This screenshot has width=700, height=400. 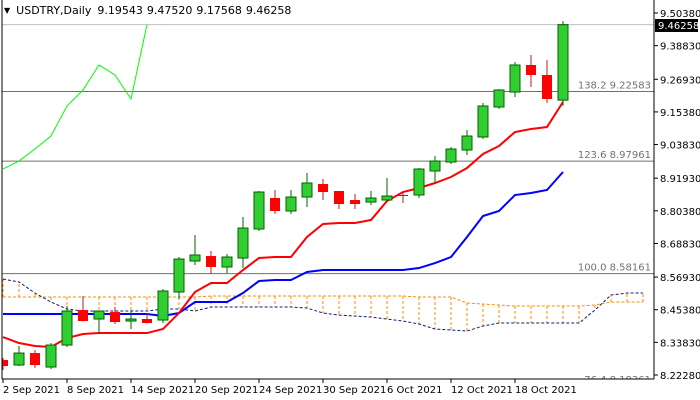 What do you see at coordinates (617, 380) in the screenshot?
I see `fib-label: 76.4 8.18361` at bounding box center [617, 380].